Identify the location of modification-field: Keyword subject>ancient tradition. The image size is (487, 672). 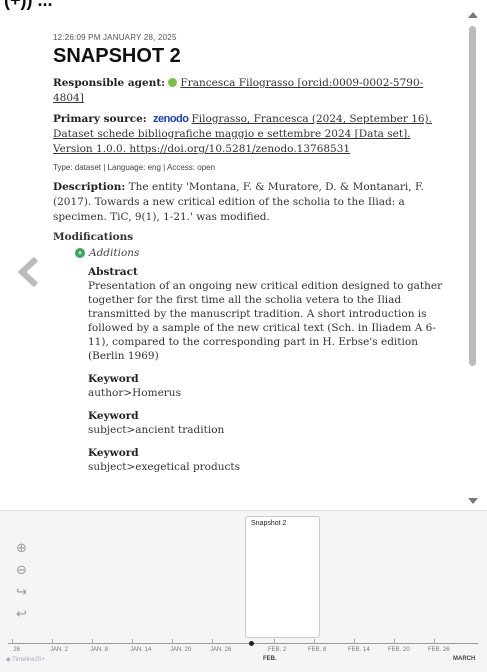
(270, 423).